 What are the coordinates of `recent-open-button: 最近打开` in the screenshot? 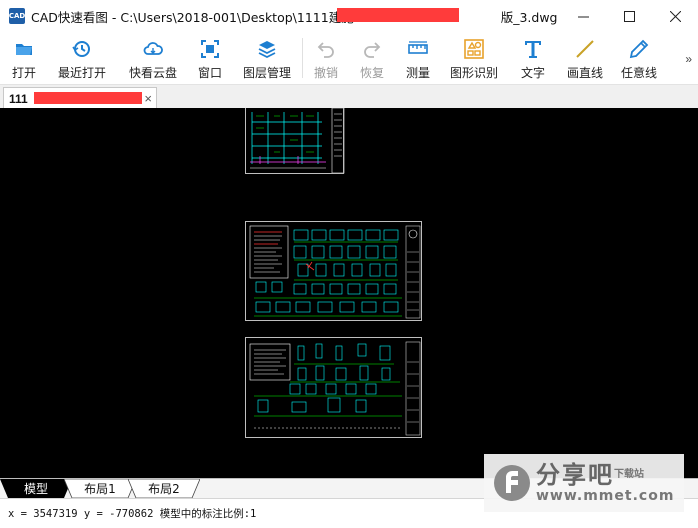 It's located at (82, 58).